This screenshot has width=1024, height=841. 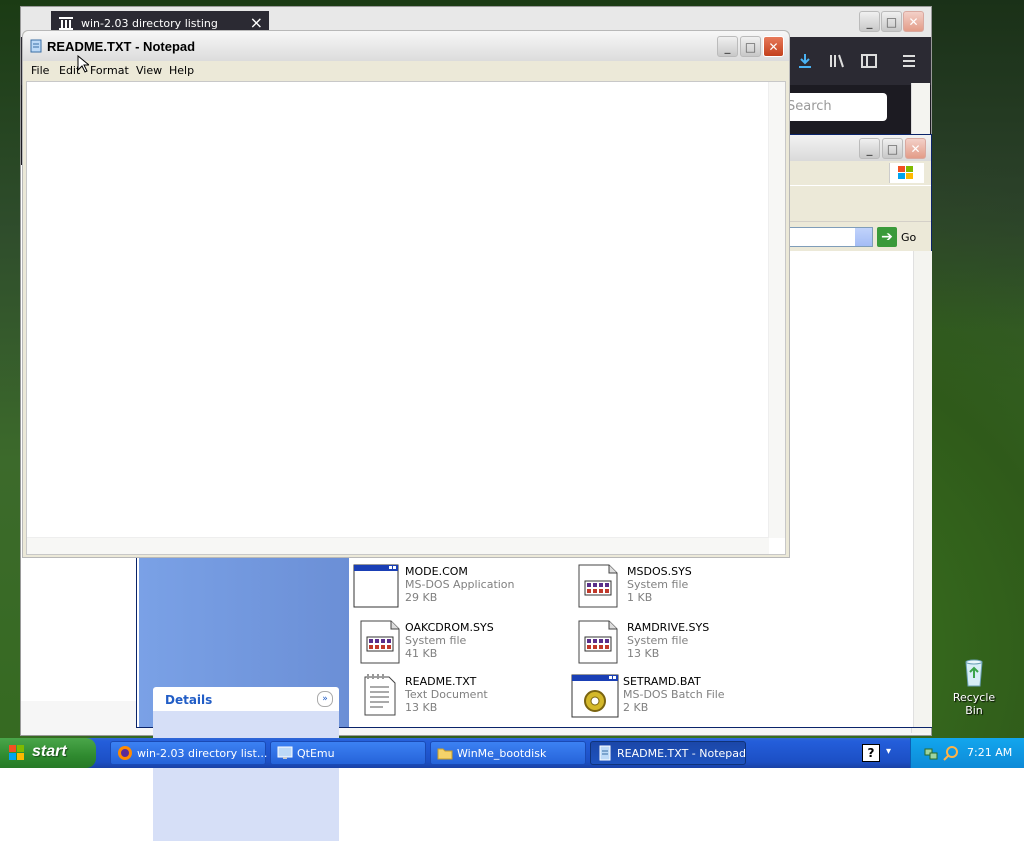 I want to click on file-name: SETRAMD.BAT, so click(x=662, y=681).